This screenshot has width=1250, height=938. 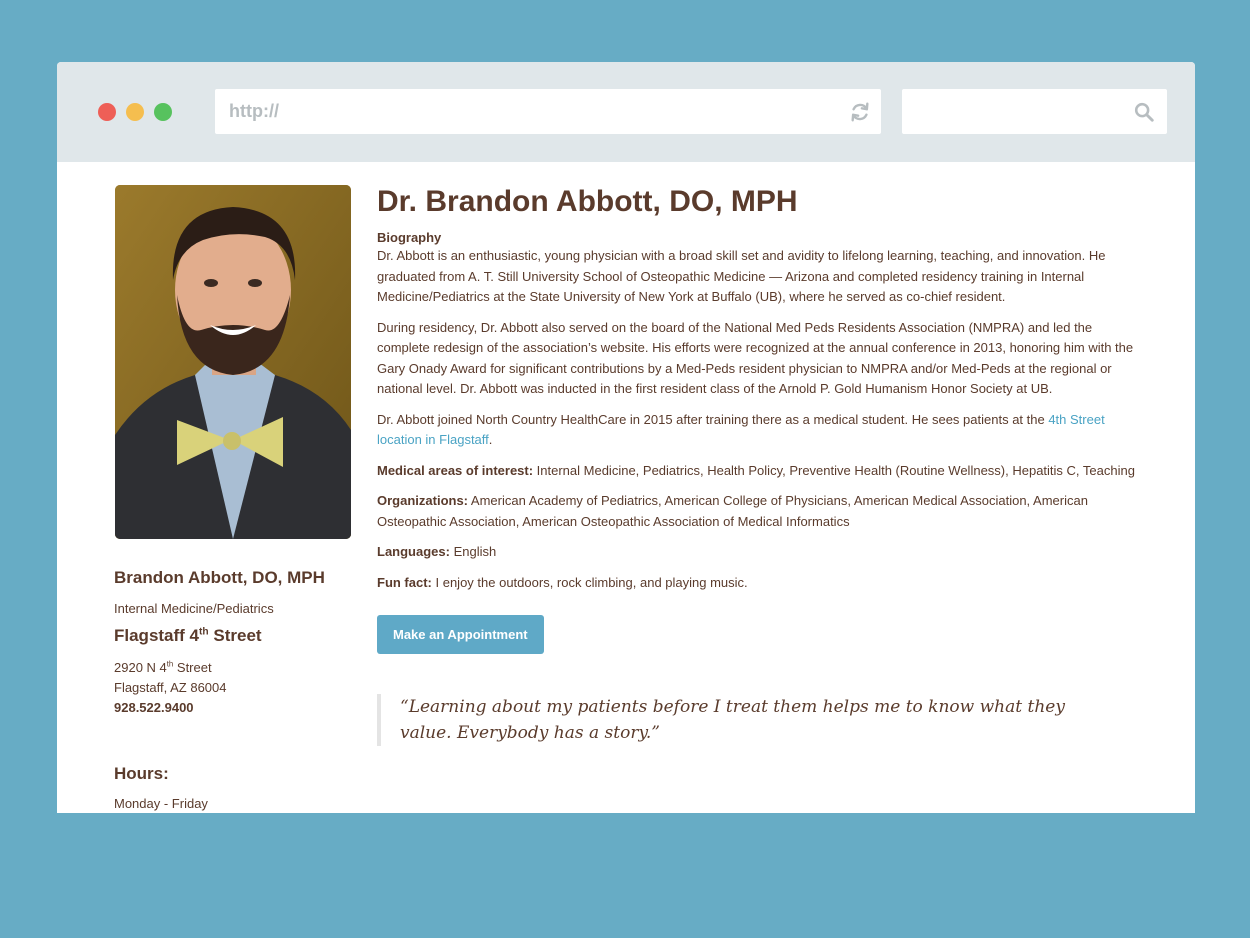 I want to click on page-title: Dr. Brandon Abbott, DO, MPH, so click(x=587, y=201).